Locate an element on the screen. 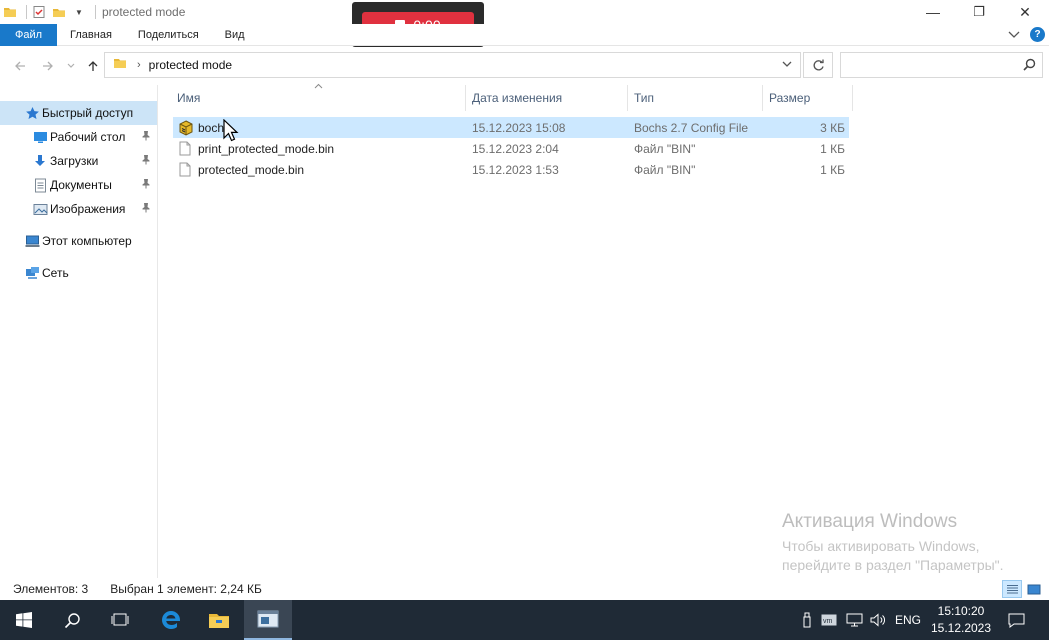 The height and width of the screenshot is (640, 1049). tab-view: Вид is located at coordinates (235, 35).